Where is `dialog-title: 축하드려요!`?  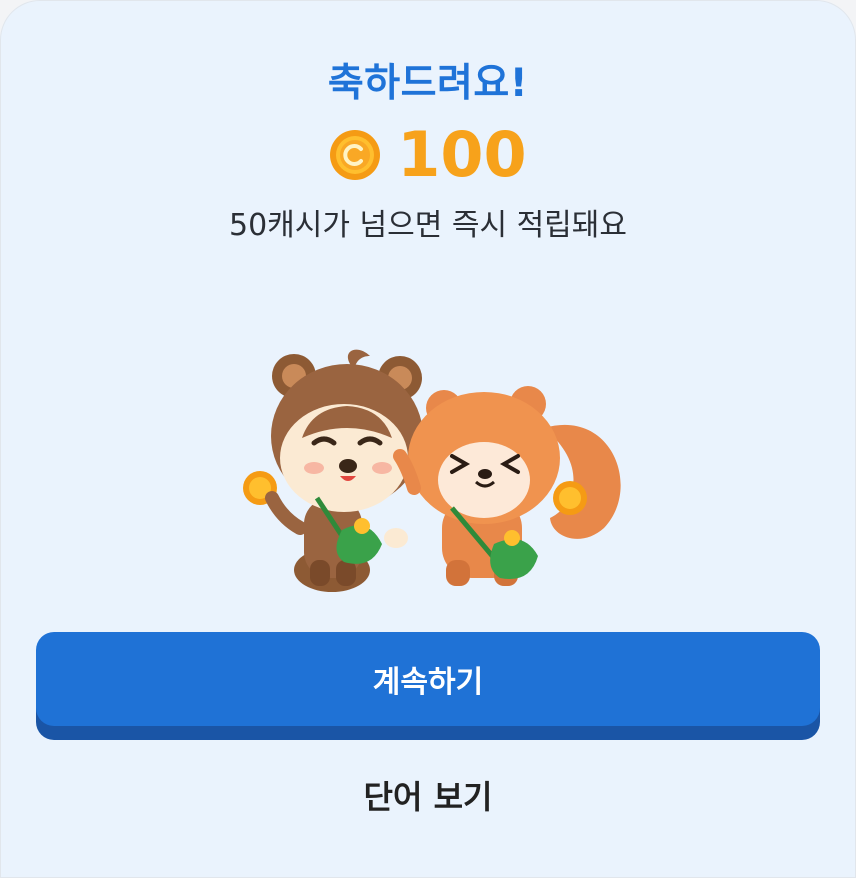
dialog-title: 축하드려요! is located at coordinates (428, 83).